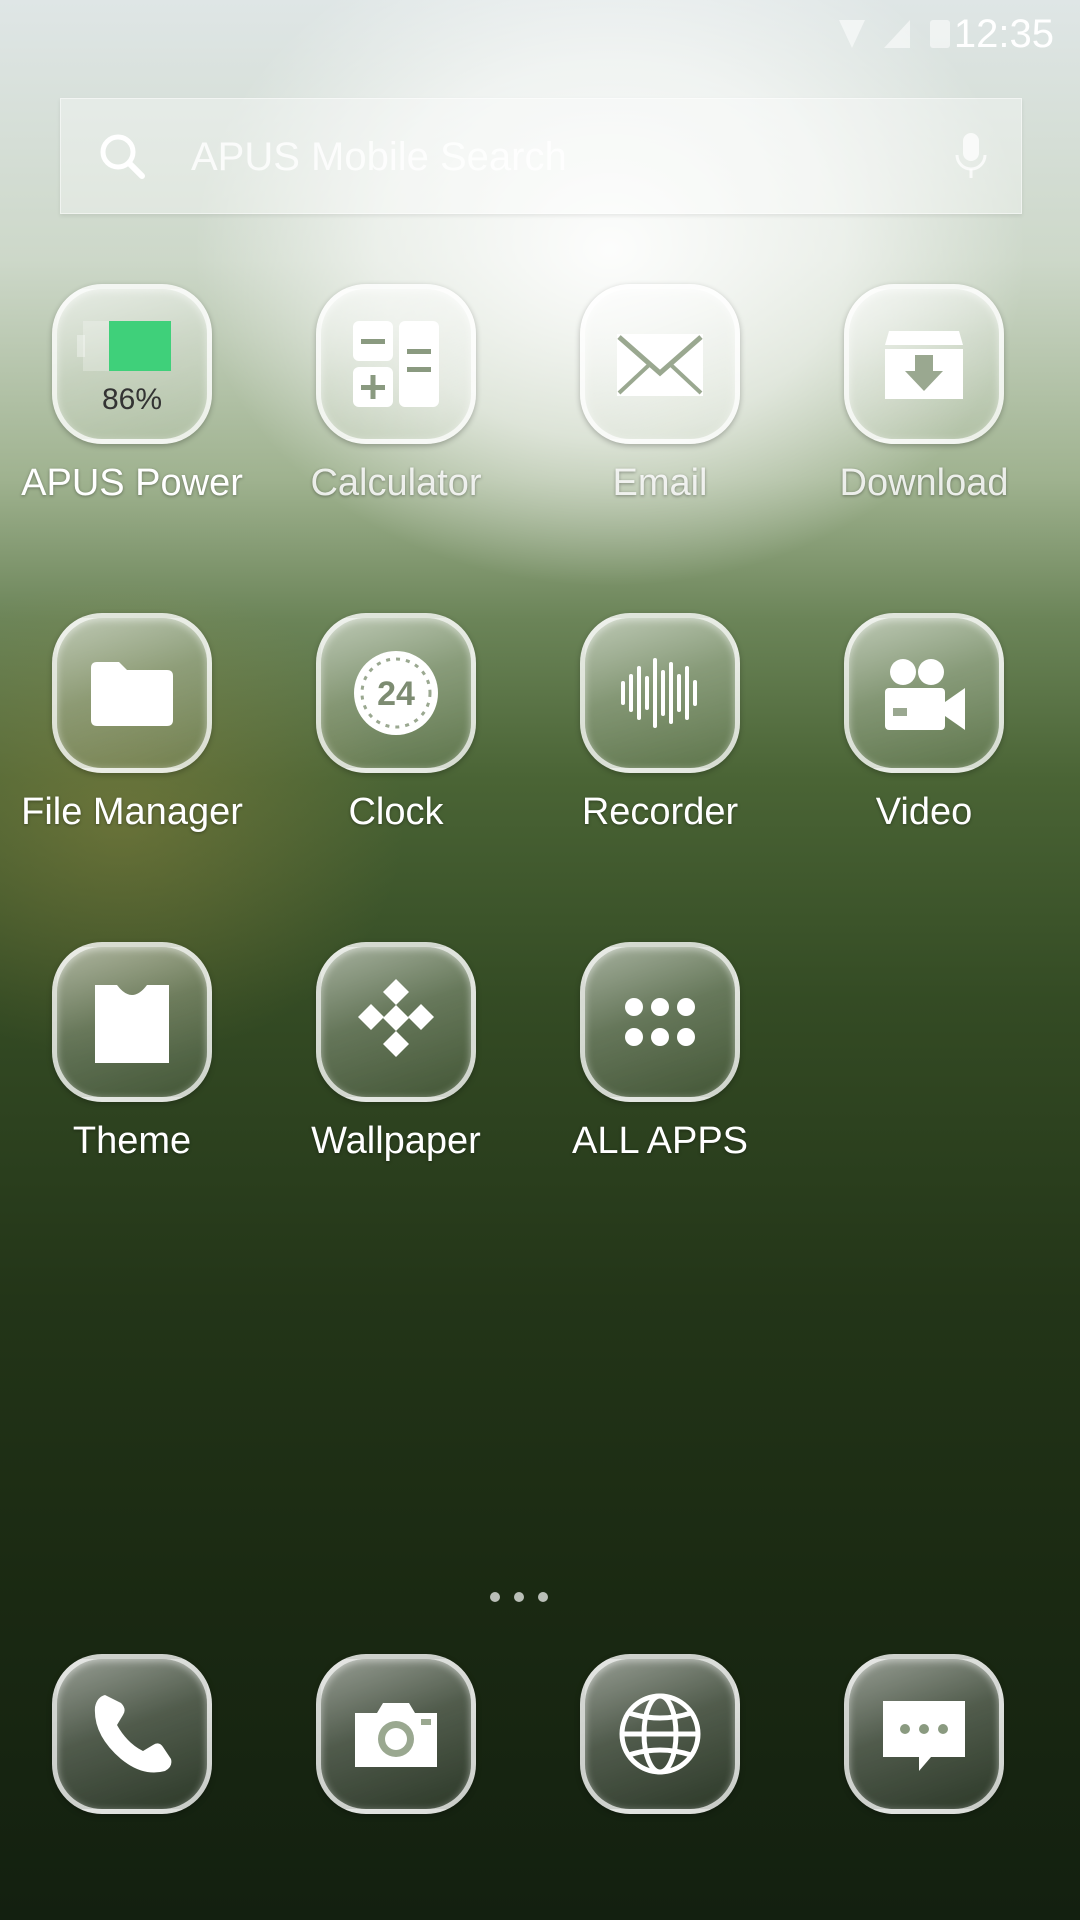  I want to click on app-clock: 24 Clock, so click(396, 743).